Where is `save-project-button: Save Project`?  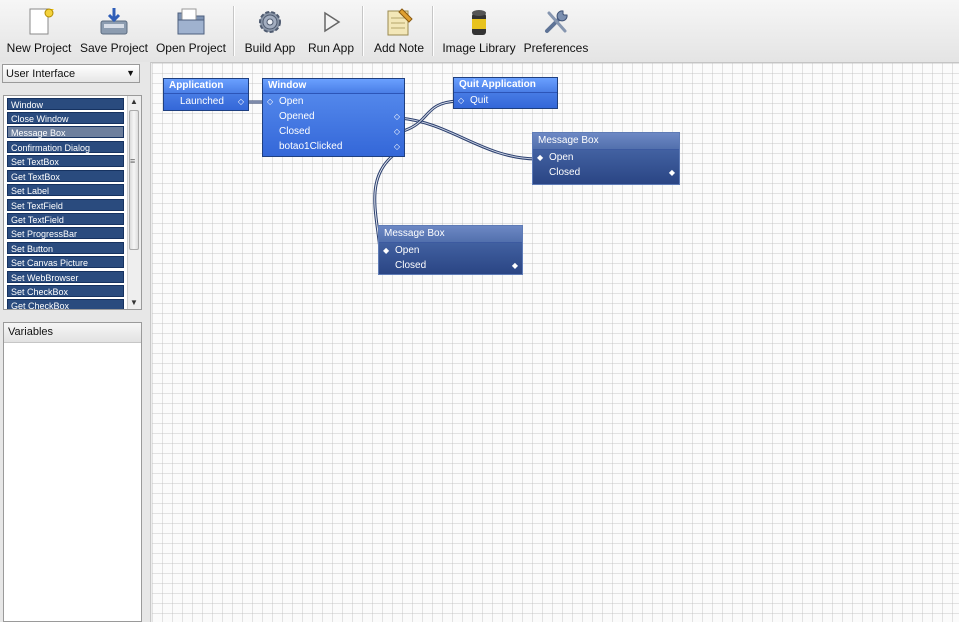
save-project-button: Save Project is located at coordinates (114, 31).